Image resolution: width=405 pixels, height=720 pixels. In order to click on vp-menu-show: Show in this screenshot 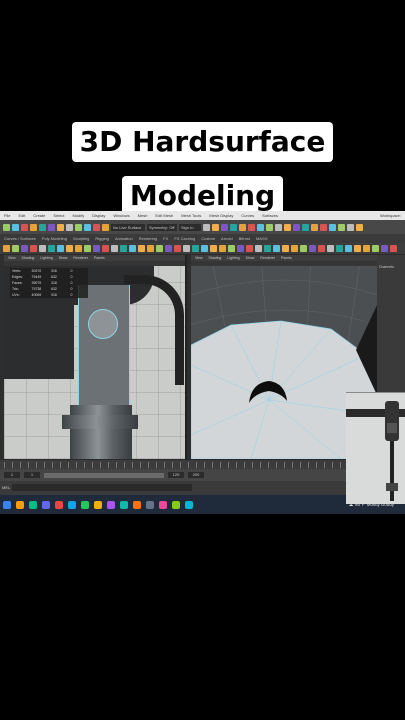, I will do `click(63, 258)`.